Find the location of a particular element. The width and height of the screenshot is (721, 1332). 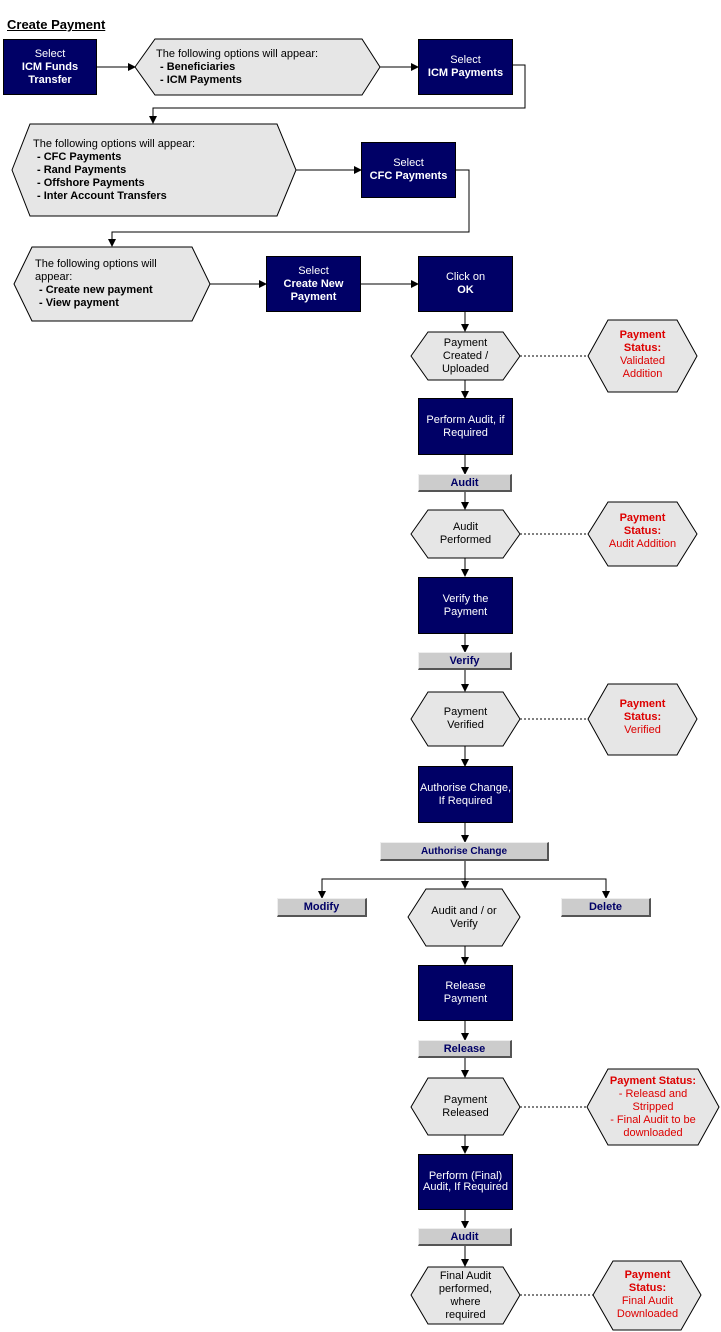

status-audited: Payment Status: Audit Addition is located at coordinates (642, 531).